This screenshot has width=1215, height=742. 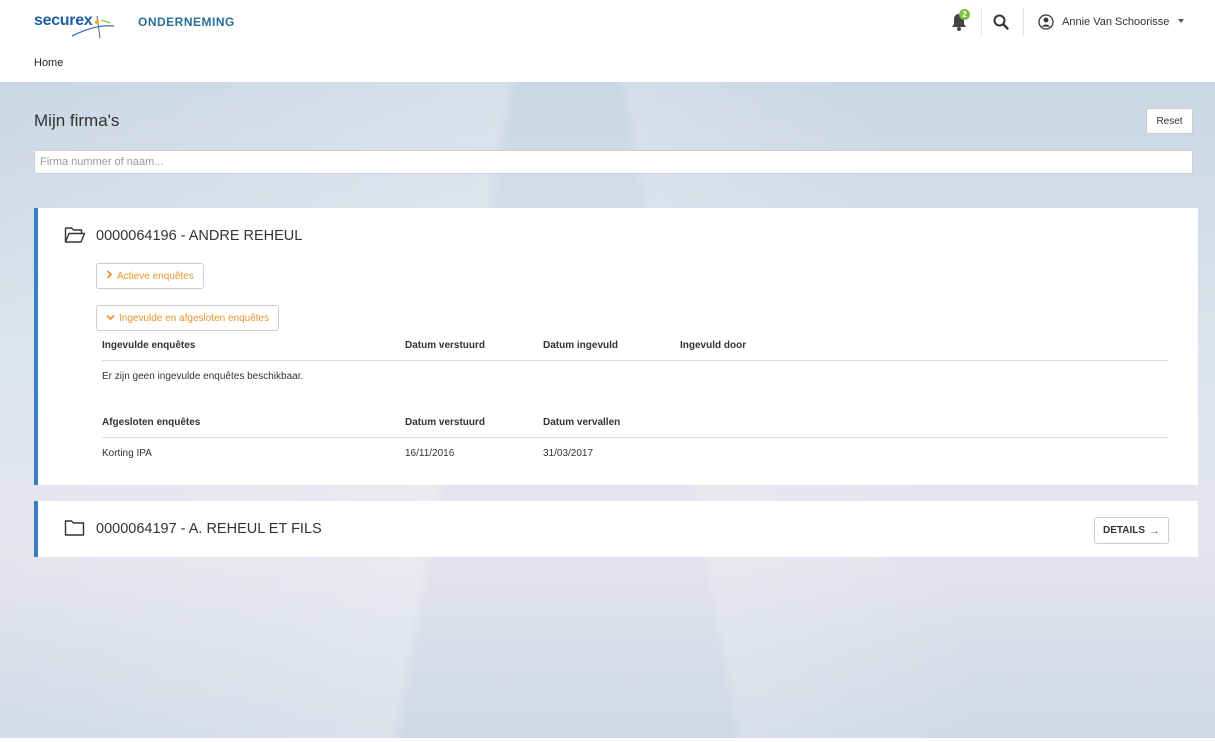 I want to click on survey-name: Korting IPA, so click(x=127, y=453).